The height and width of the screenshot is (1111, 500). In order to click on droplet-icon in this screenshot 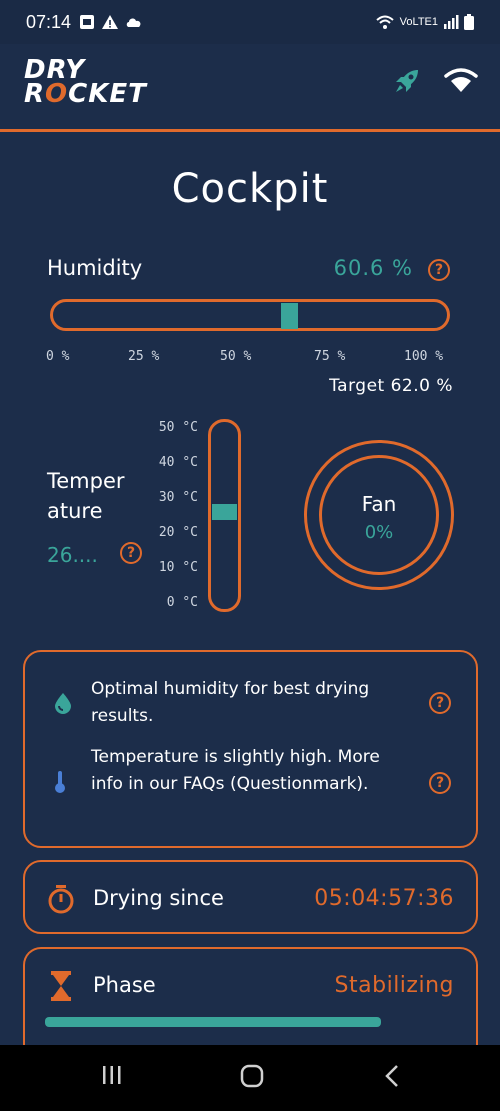, I will do `click(63, 703)`.